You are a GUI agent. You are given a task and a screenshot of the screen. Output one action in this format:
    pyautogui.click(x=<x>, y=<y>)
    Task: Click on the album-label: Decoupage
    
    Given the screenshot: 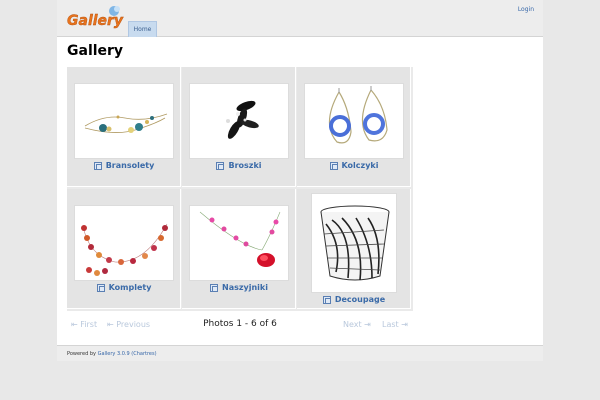 What is the action you would take?
    pyautogui.click(x=360, y=299)
    